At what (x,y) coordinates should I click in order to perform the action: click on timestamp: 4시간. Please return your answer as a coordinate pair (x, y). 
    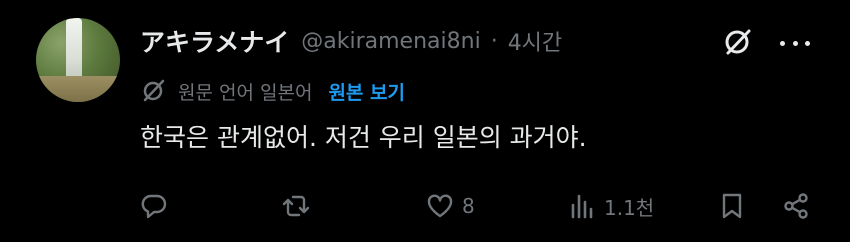
    Looking at the image, I should click on (535, 41).